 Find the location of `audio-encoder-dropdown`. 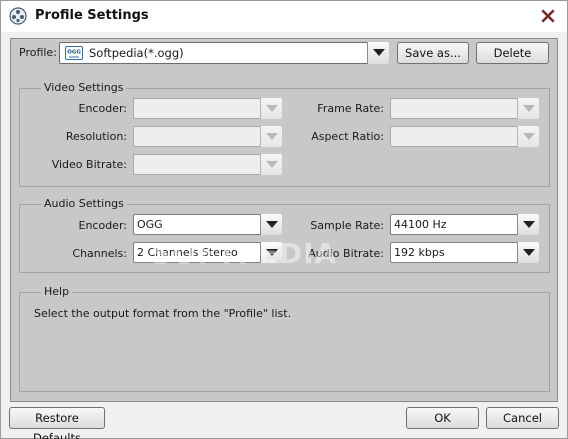

audio-encoder-dropdown is located at coordinates (271, 224).